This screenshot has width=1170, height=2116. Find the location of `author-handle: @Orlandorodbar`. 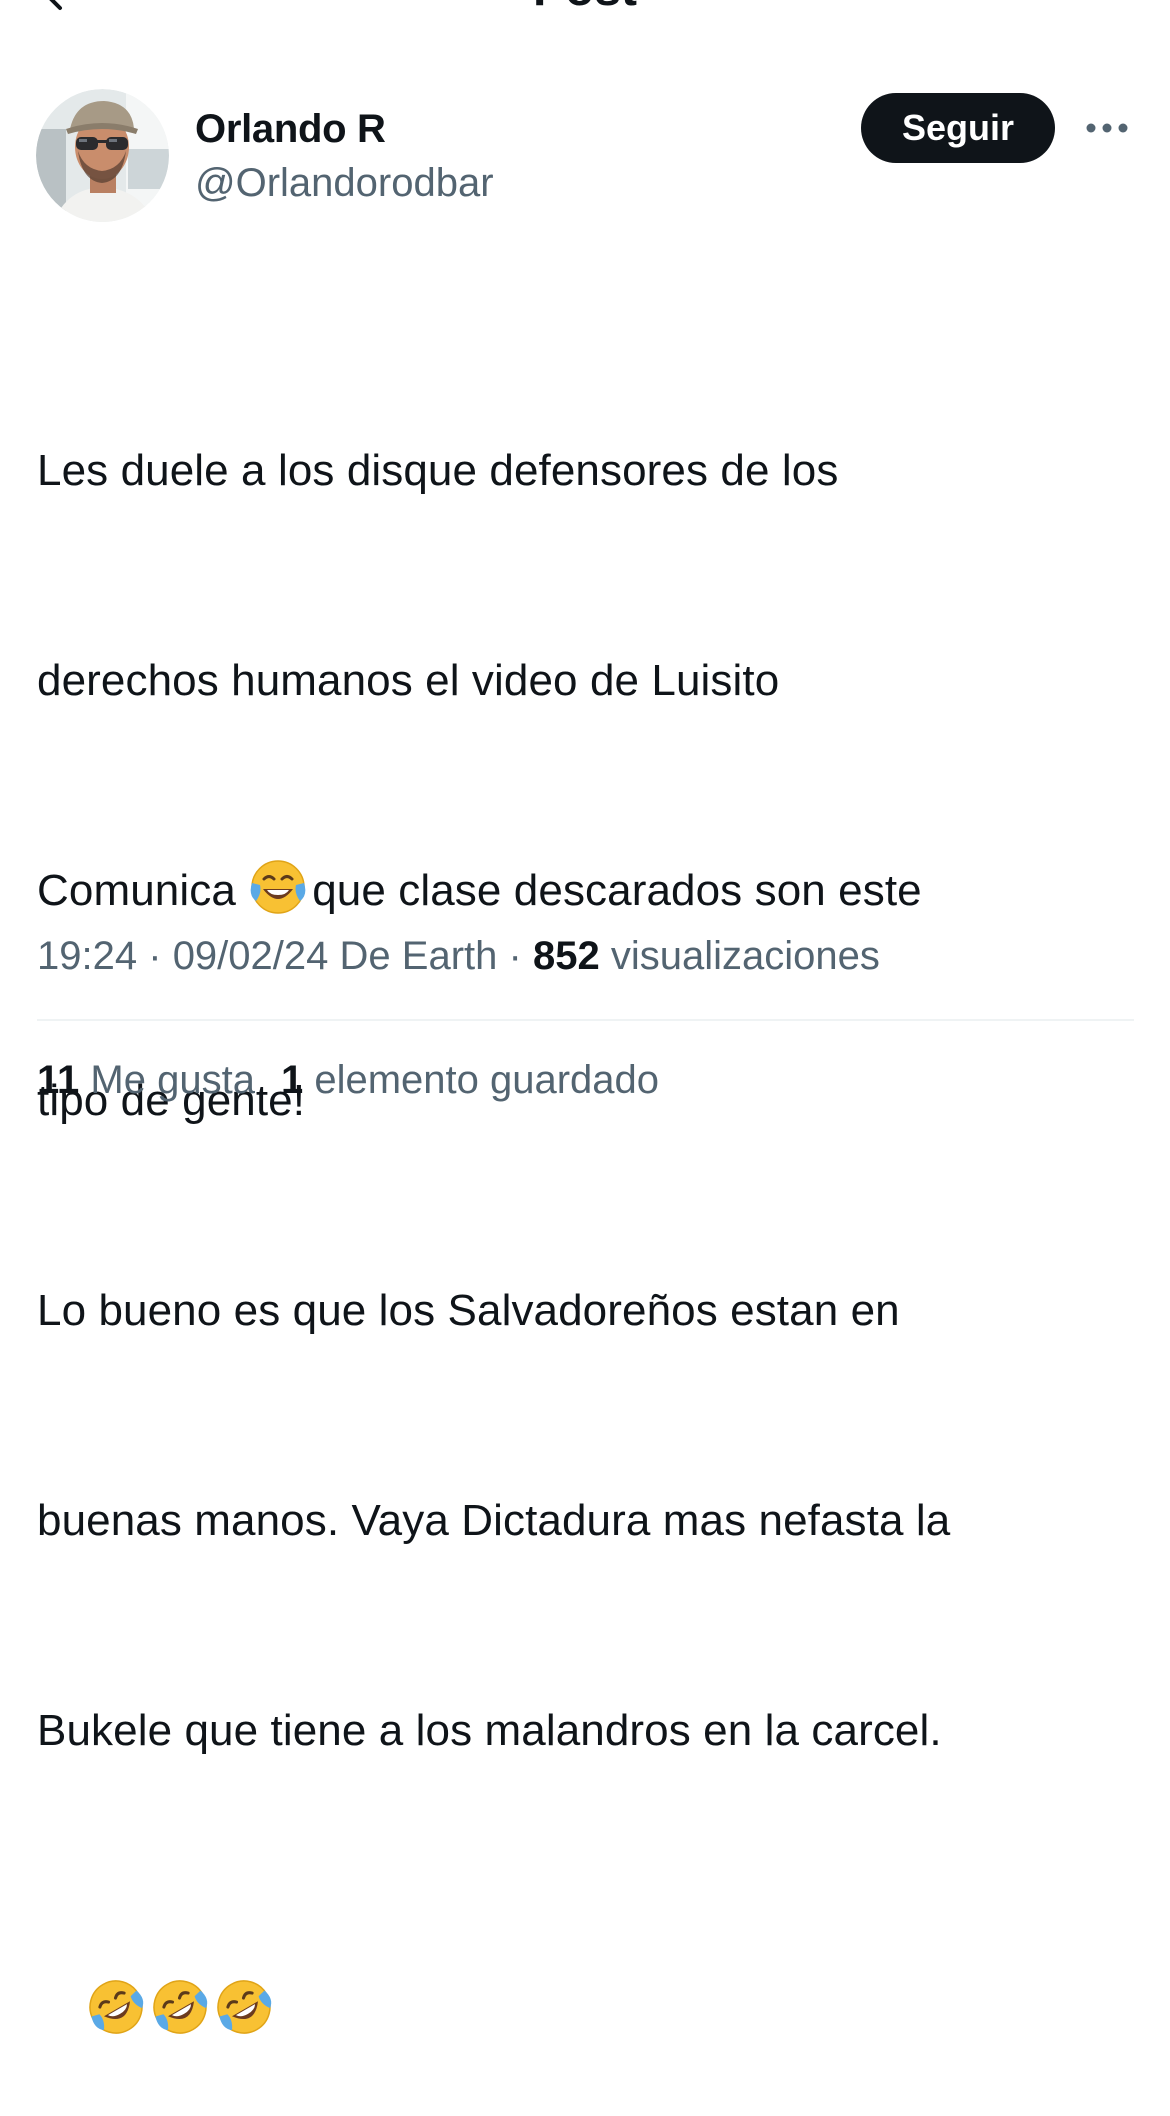

author-handle: @Orlandorodbar is located at coordinates (344, 183).